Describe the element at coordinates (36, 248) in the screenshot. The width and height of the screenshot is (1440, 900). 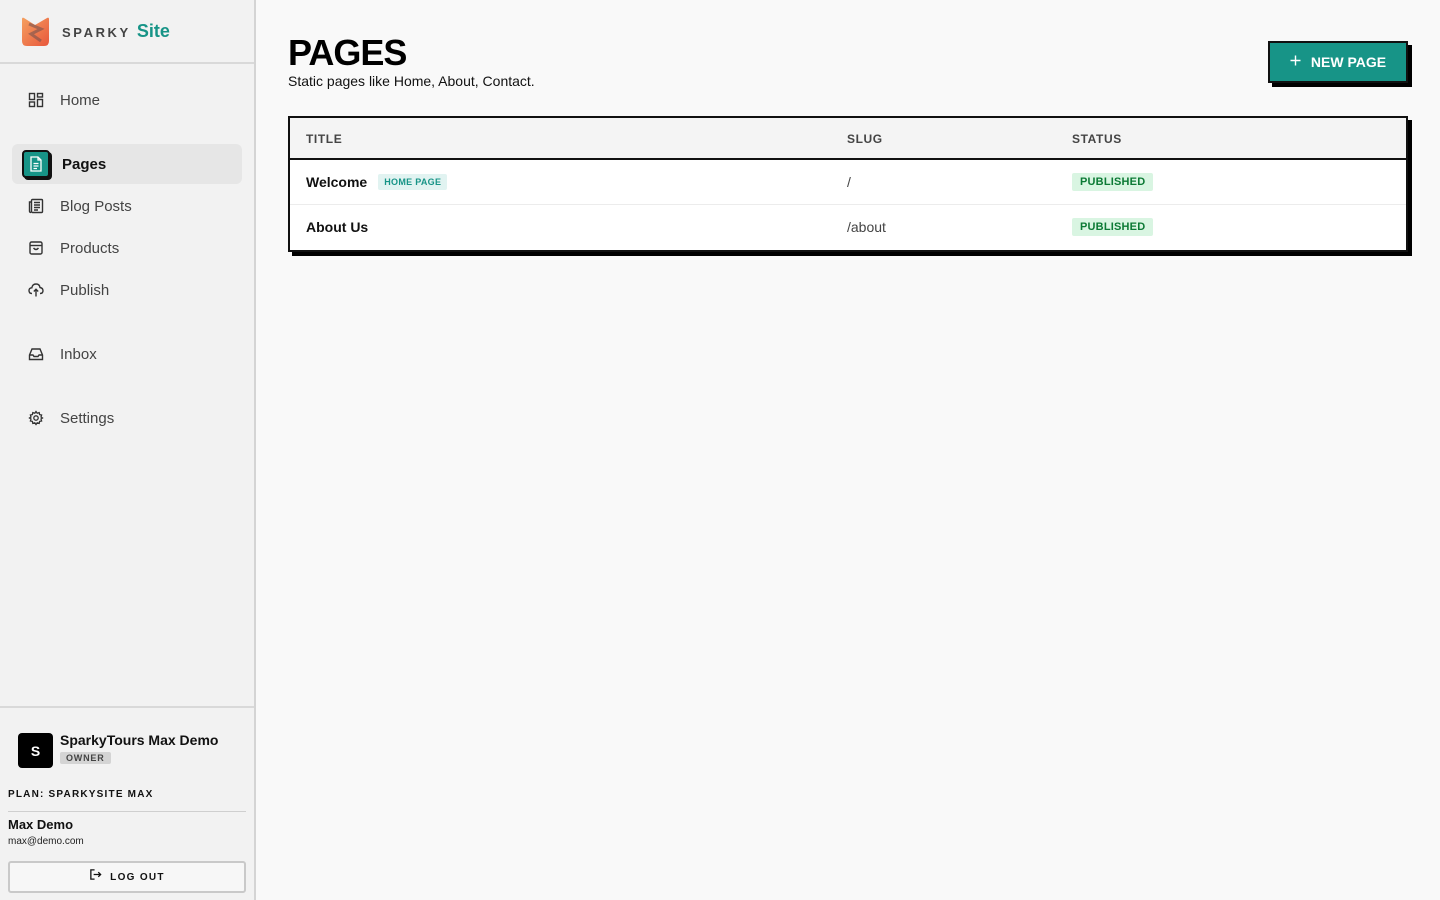
I see `shopping-bag-icon` at that location.